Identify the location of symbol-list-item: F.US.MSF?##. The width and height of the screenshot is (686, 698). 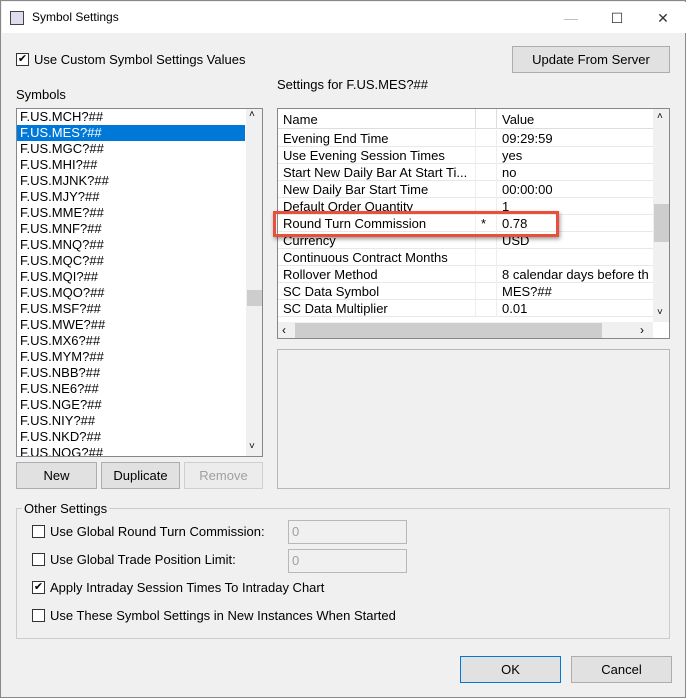
(131, 309).